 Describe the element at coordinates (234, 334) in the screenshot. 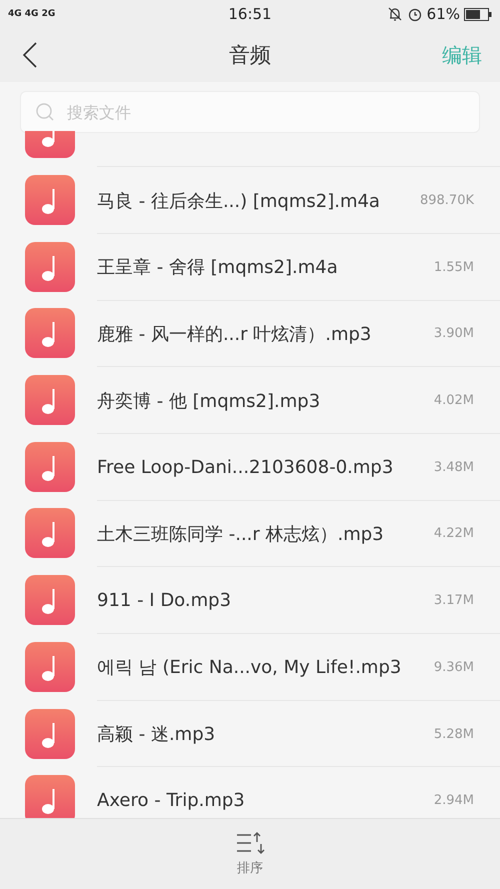

I see `file-name: 鹿雅 - 风一样的...r 叶炫清）.mp3` at that location.